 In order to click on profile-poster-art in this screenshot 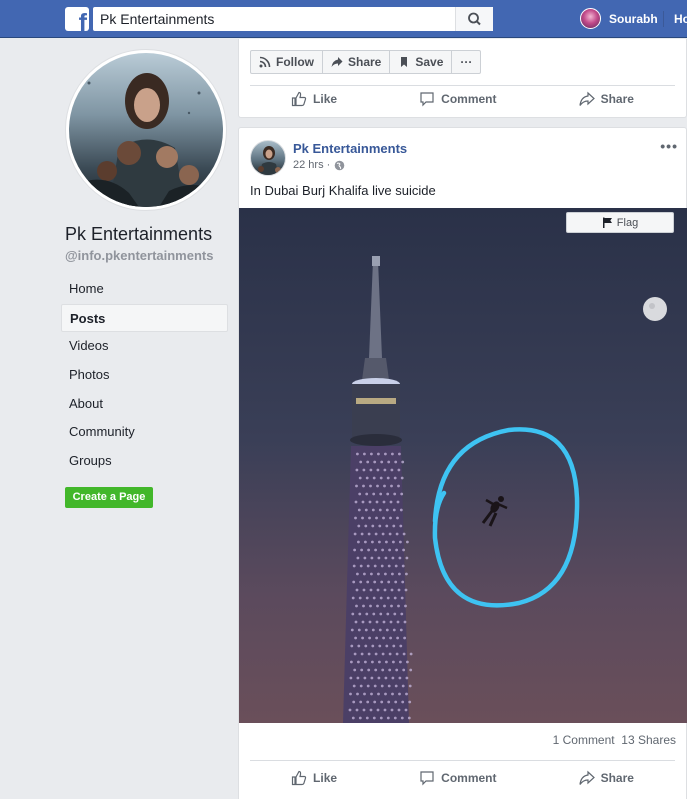, I will do `click(146, 140)`.